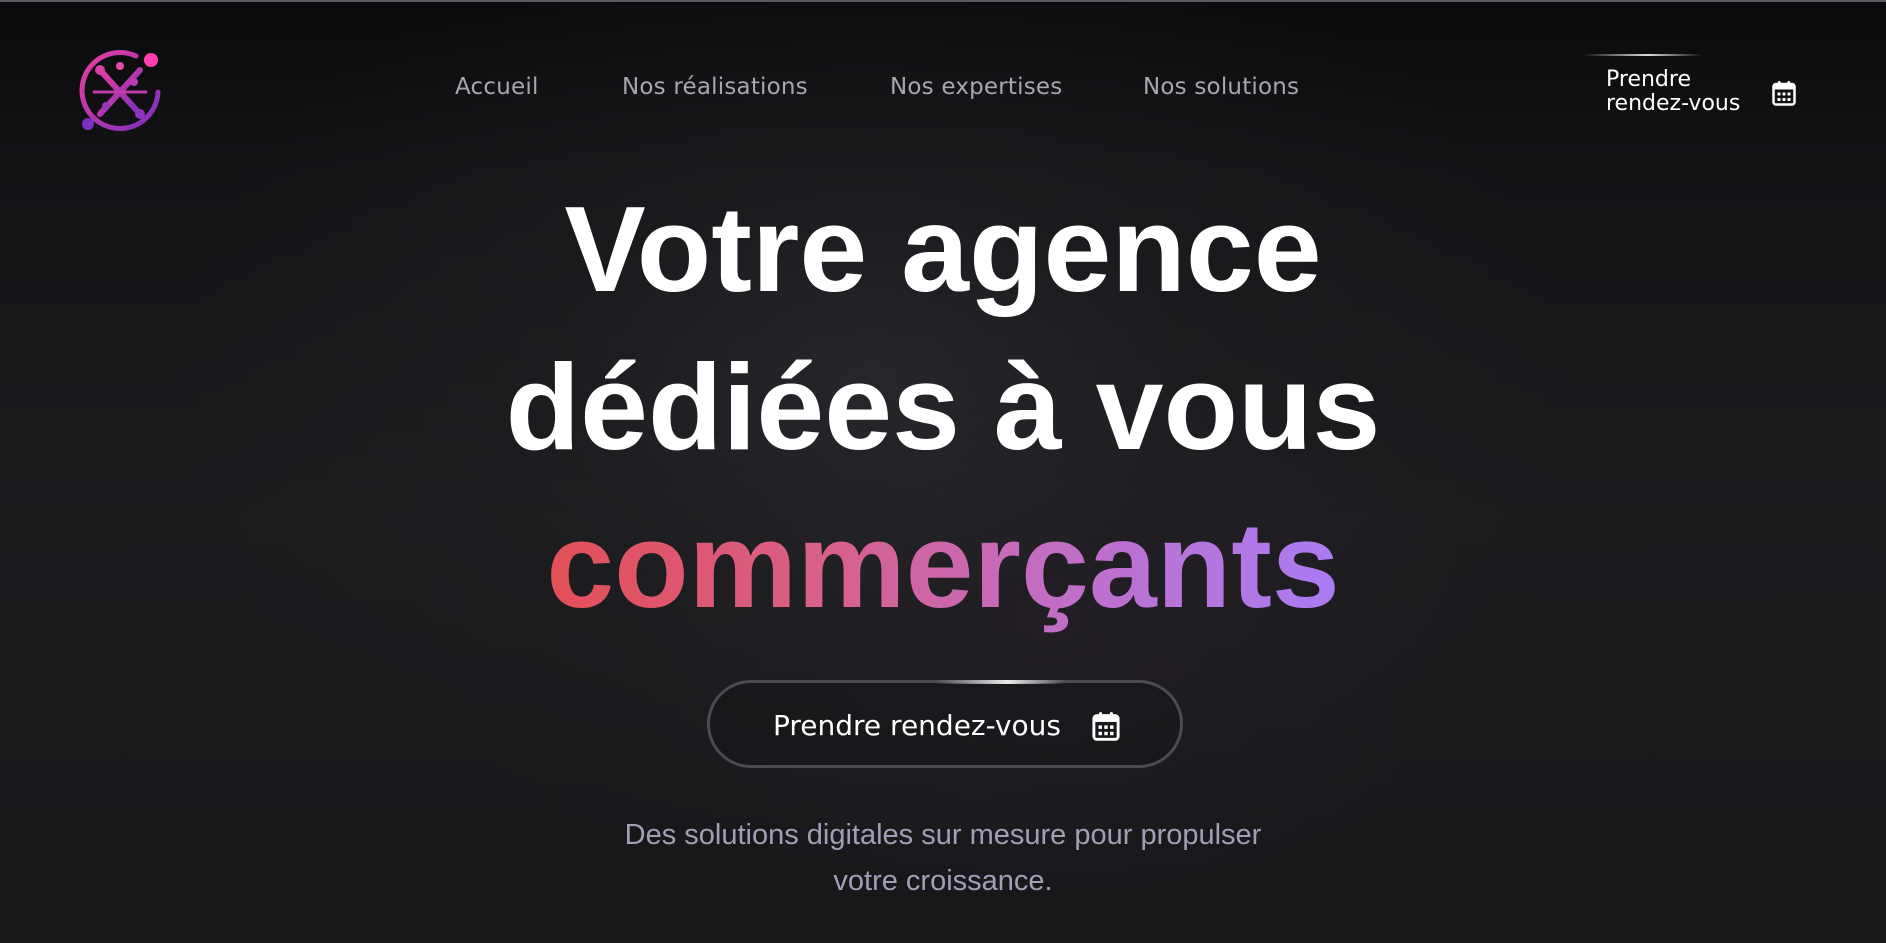 This screenshot has width=1886, height=943. Describe the element at coordinates (1648, 79) in the screenshot. I see `header-appointment-label-line1: Prendre` at that location.